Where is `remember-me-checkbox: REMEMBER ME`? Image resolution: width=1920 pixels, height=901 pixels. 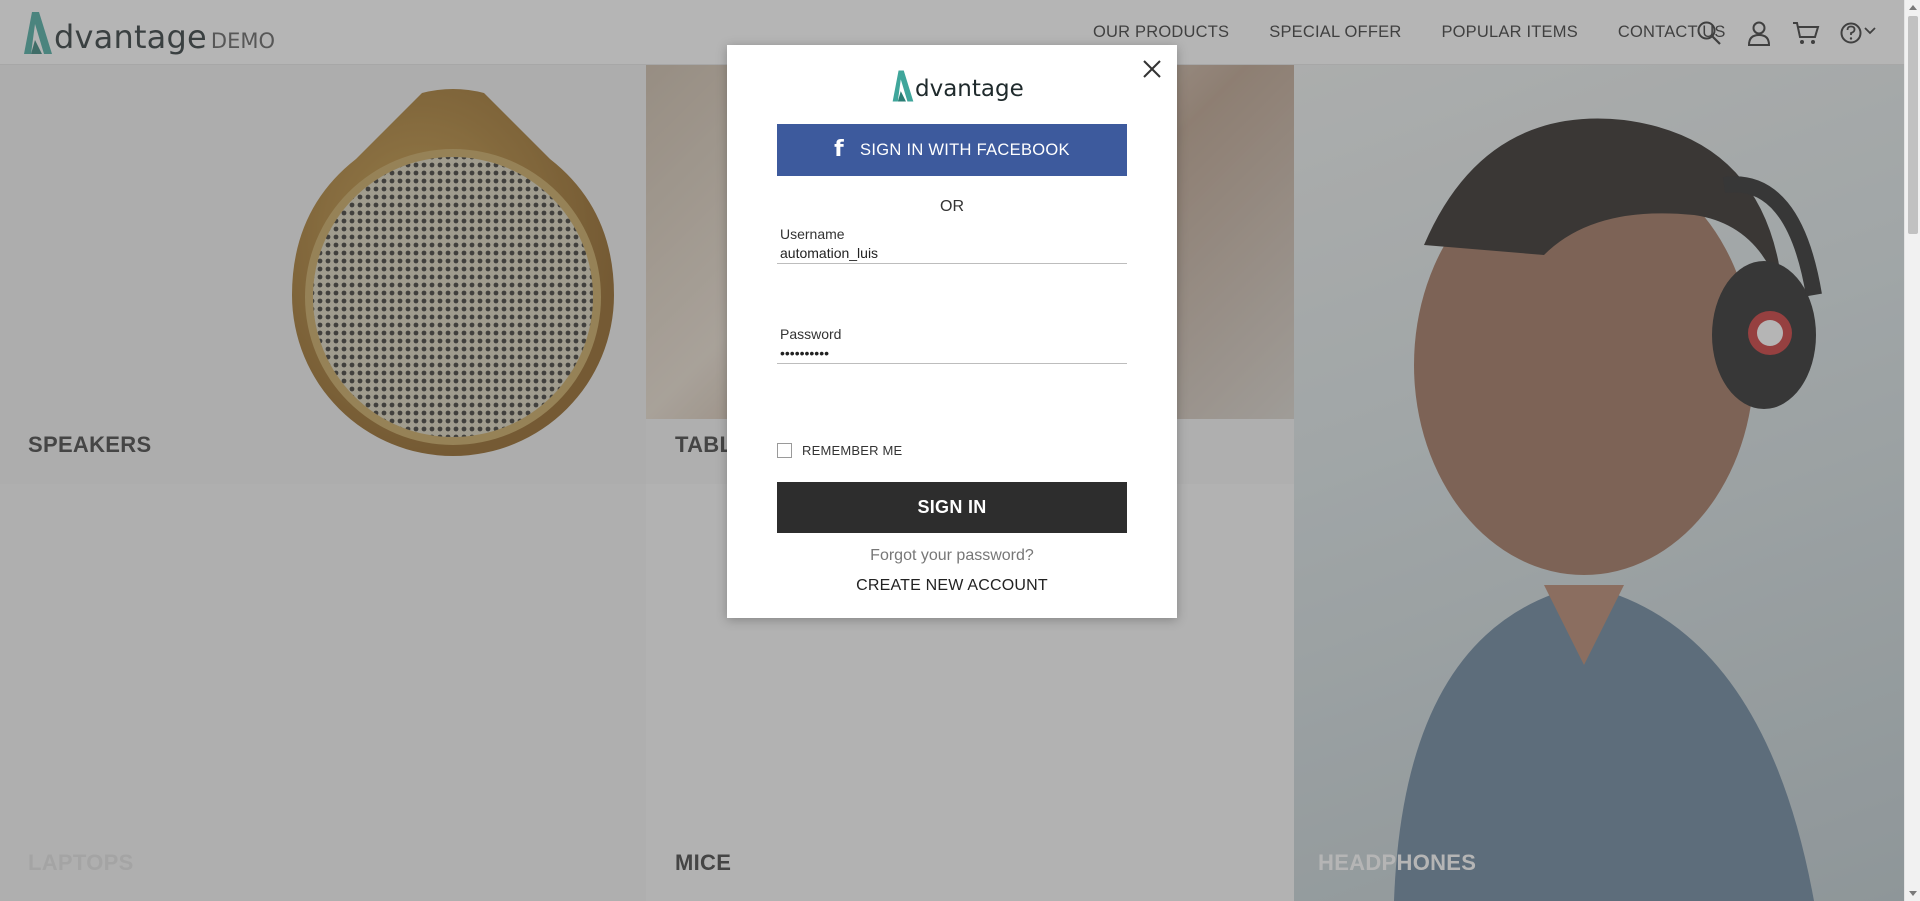 remember-me-checkbox: REMEMBER ME is located at coordinates (839, 450).